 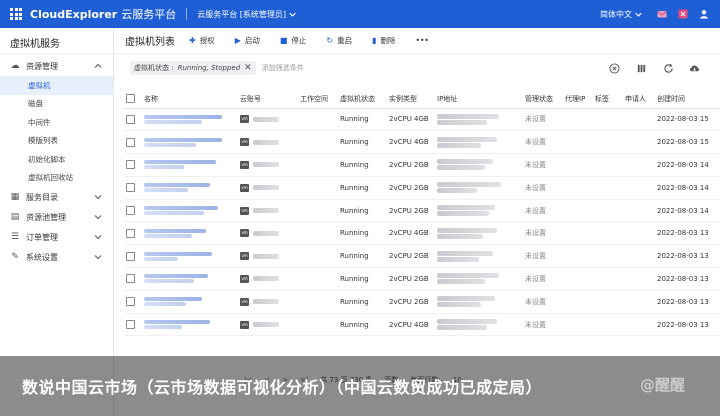 What do you see at coordinates (202, 40) in the screenshot?
I see `grant-button: ✚ 授权` at bounding box center [202, 40].